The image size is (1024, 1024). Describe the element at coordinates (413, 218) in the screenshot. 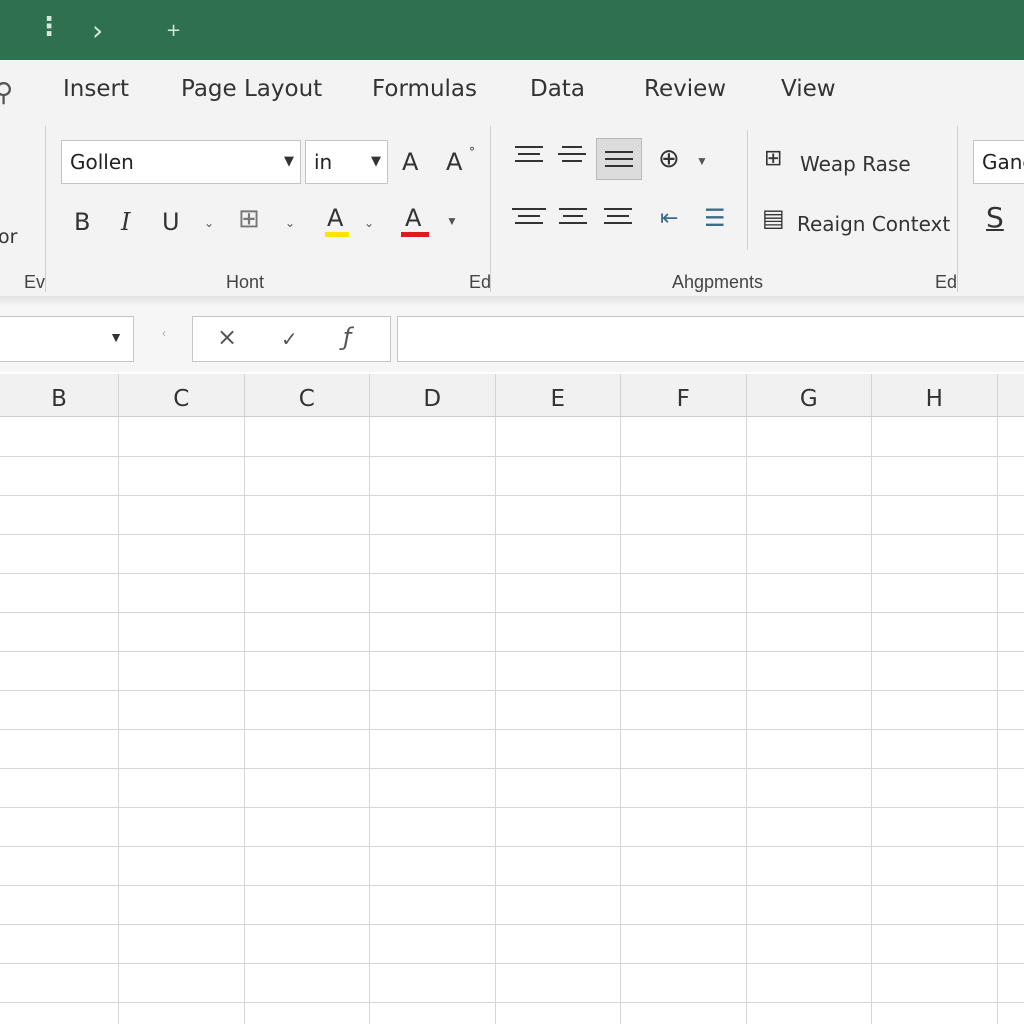

I see `font-color-button: A` at that location.